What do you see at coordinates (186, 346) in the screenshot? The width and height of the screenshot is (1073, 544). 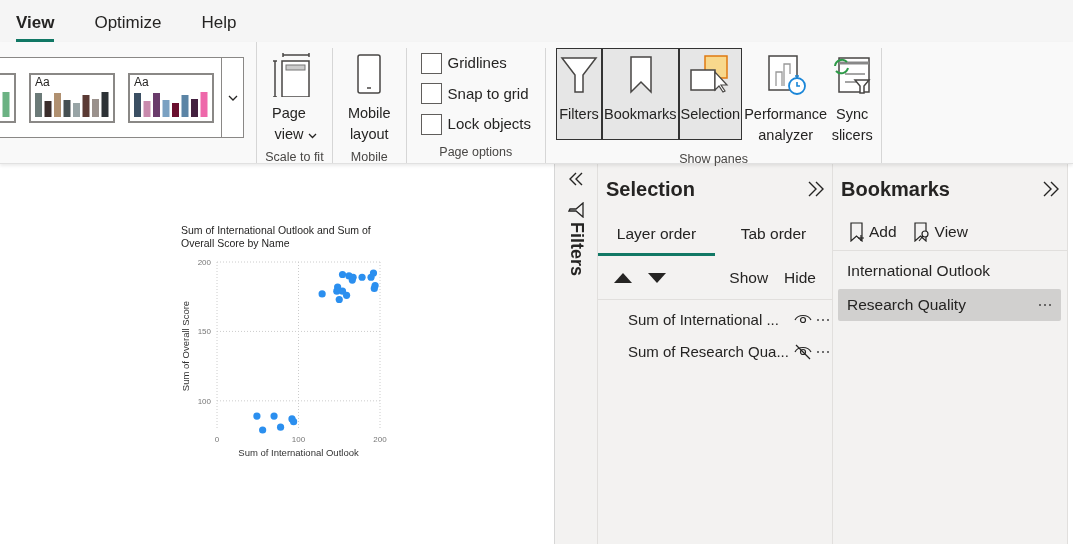 I see `axis-title: Sum of Overall Score` at bounding box center [186, 346].